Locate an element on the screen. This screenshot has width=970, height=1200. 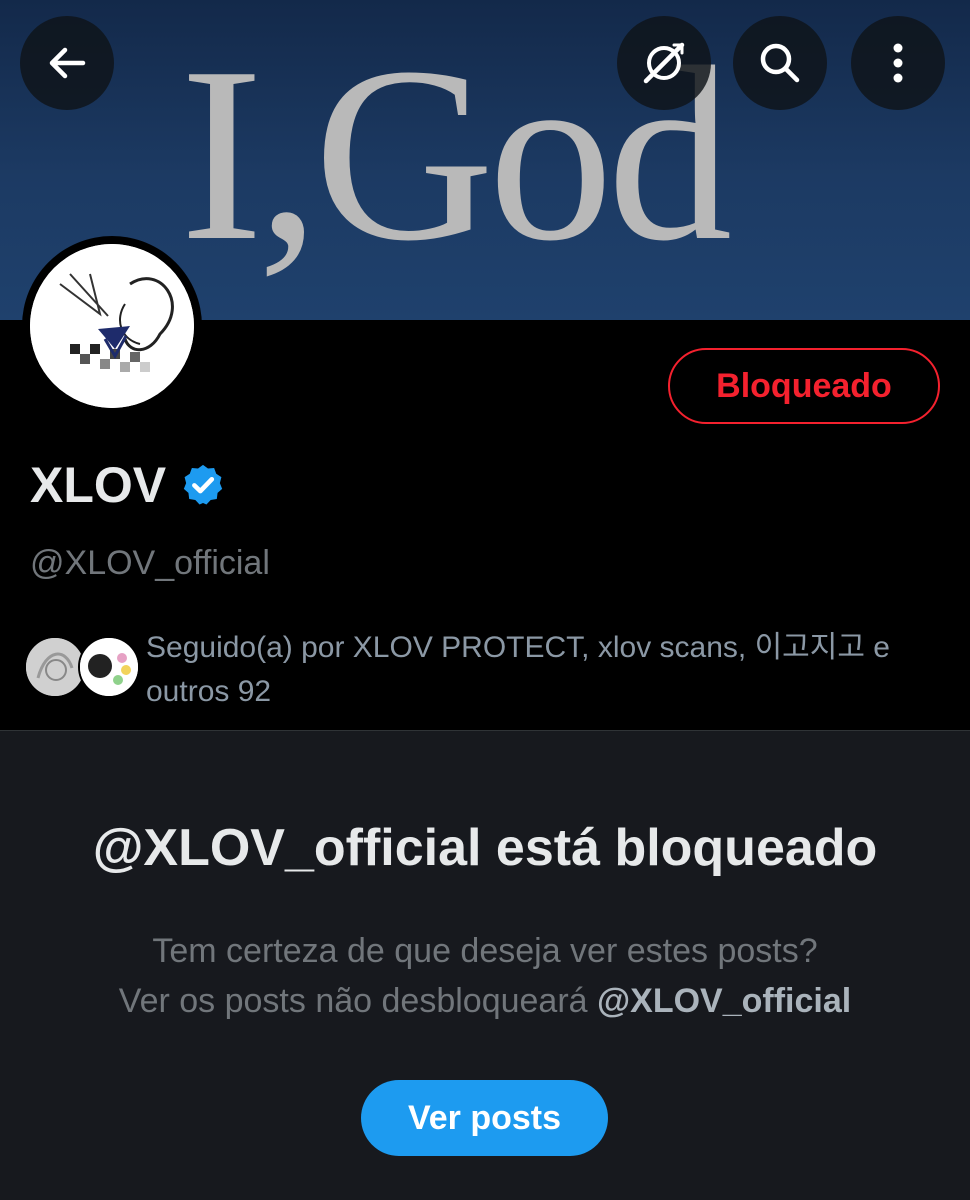
verified-badge-icon is located at coordinates (203, 485).